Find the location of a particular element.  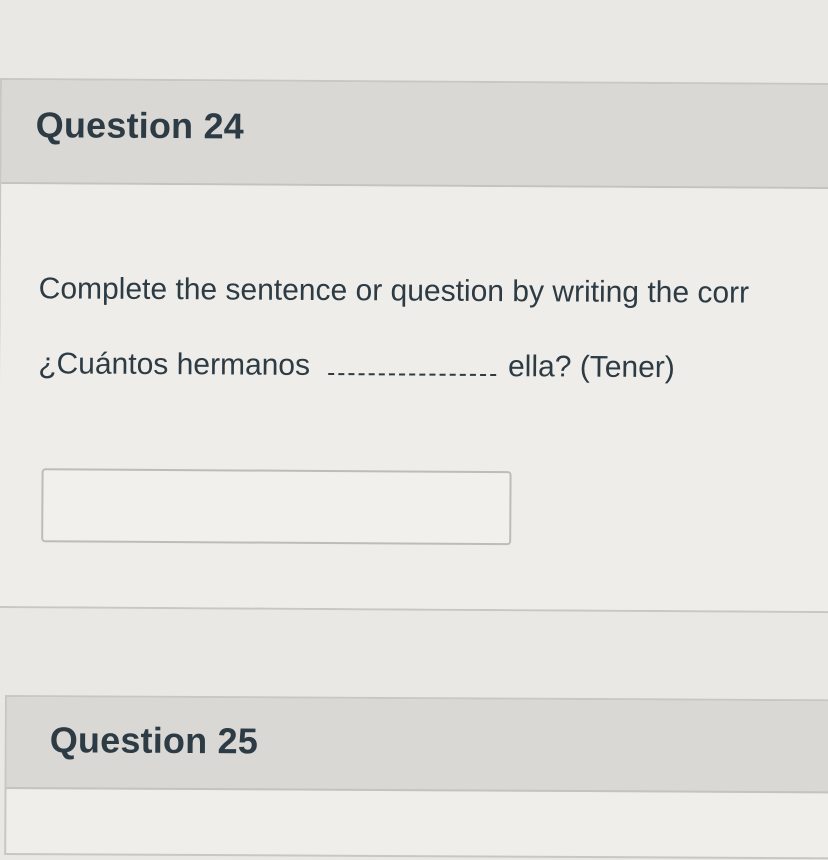

sentence-before-blank: ¿Cuántos hermanos is located at coordinates (174, 364).